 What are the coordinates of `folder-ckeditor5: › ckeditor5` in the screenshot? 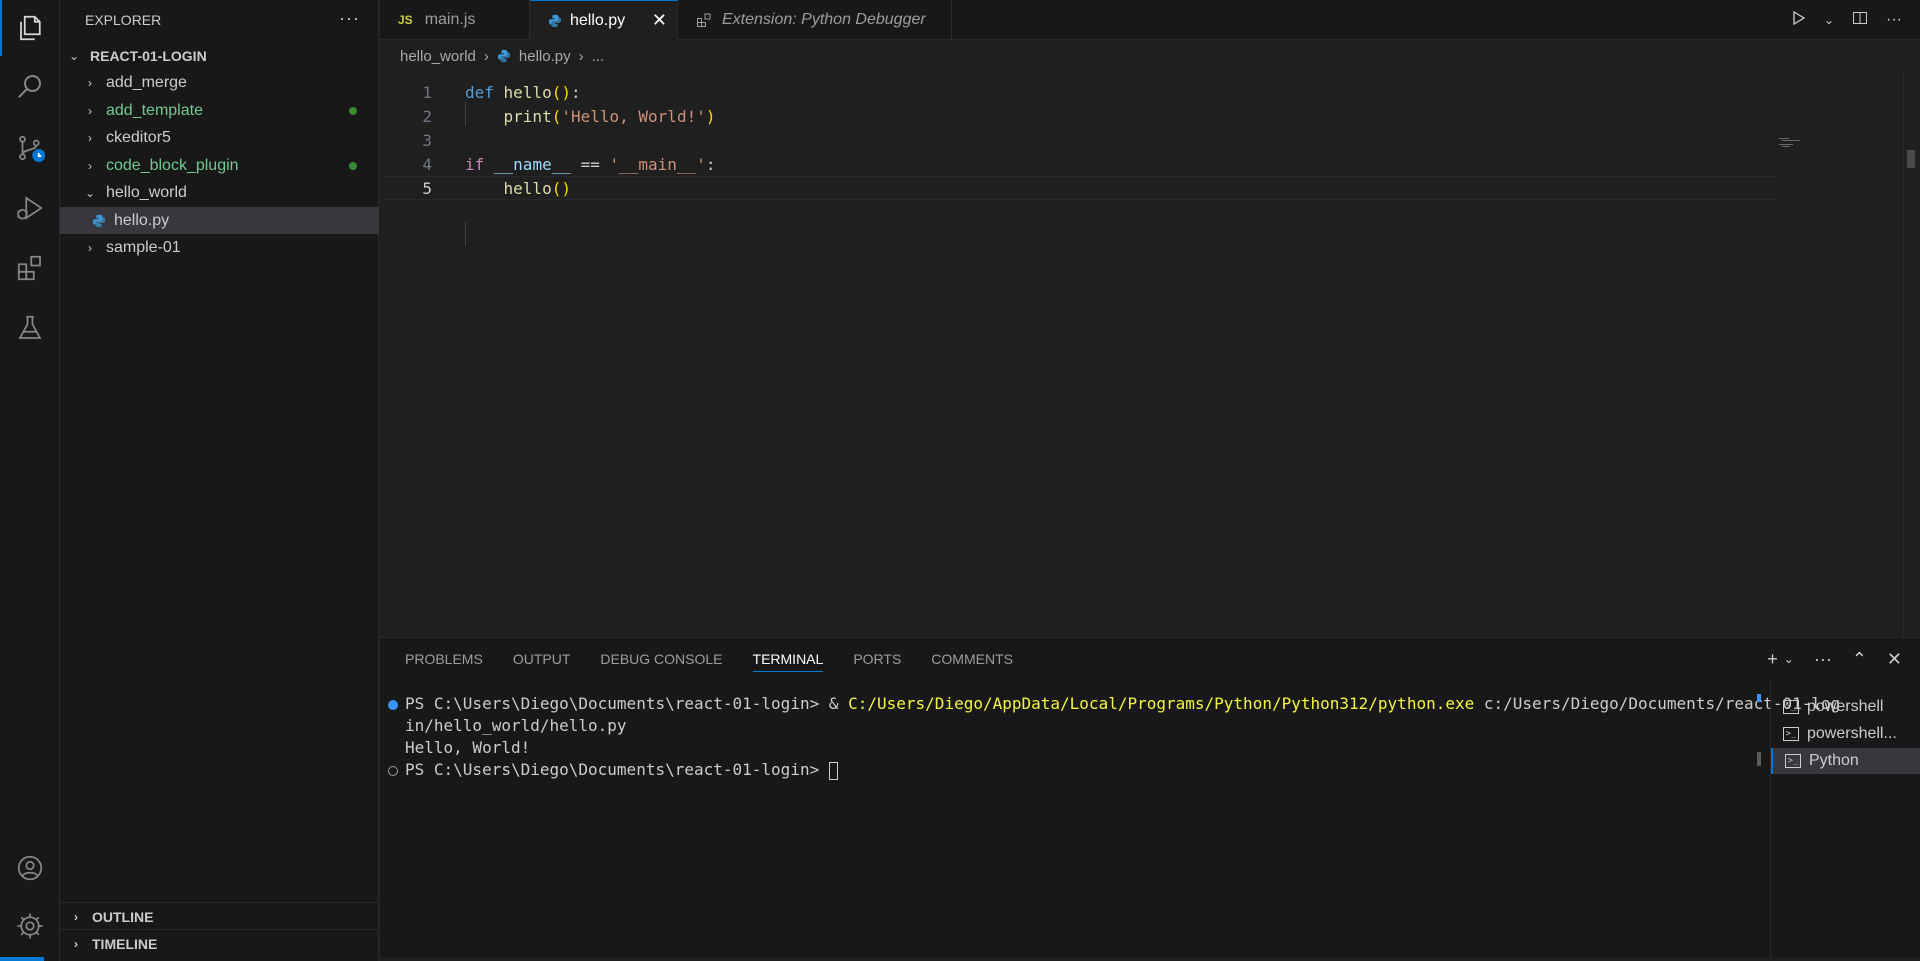 It's located at (219, 137).